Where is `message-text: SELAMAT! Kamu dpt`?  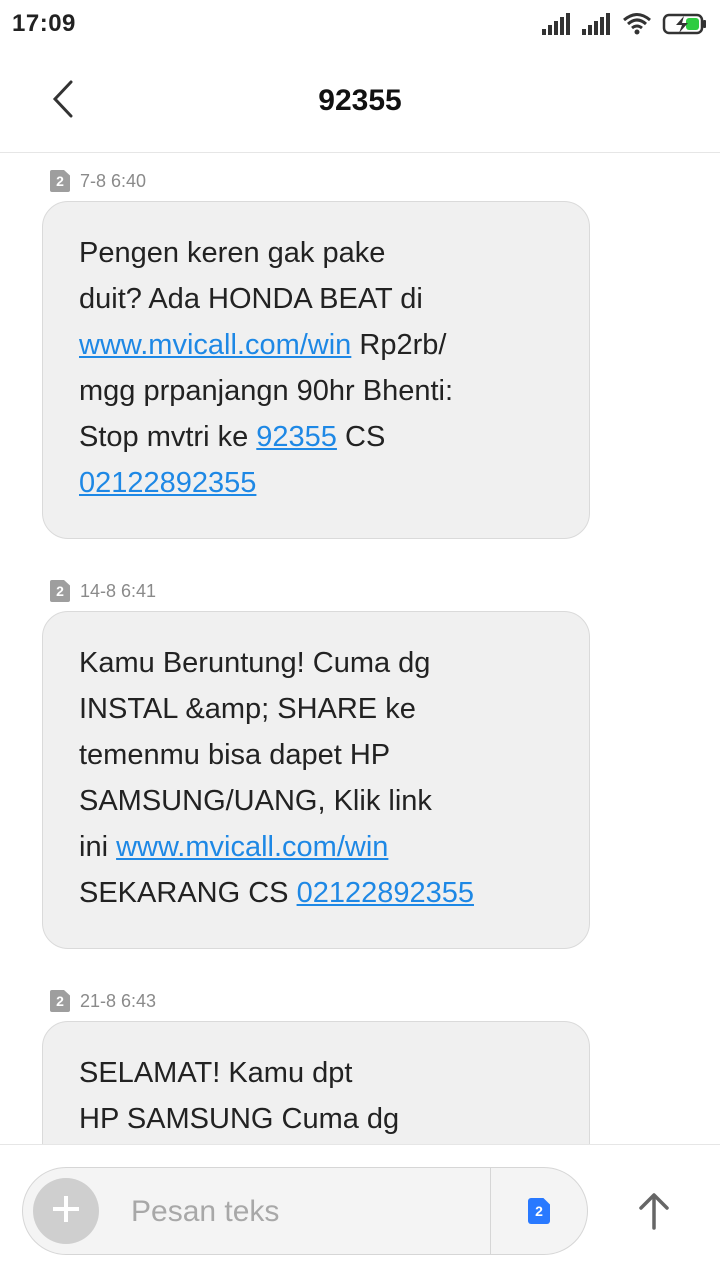 message-text: SELAMAT! Kamu dpt is located at coordinates (216, 1073).